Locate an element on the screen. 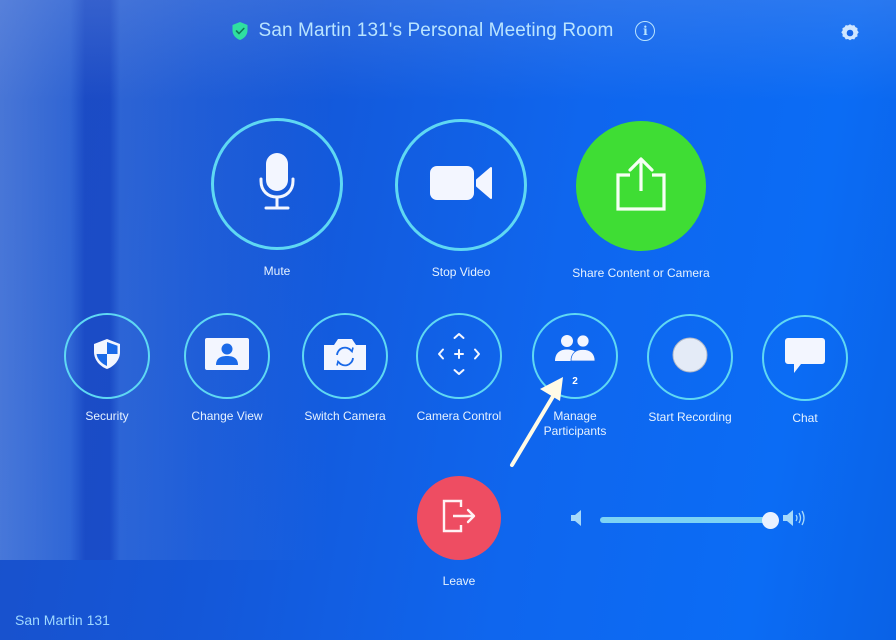 Image resolution: width=896 pixels, height=640 pixels. change-view-button: Change View is located at coordinates (227, 368).